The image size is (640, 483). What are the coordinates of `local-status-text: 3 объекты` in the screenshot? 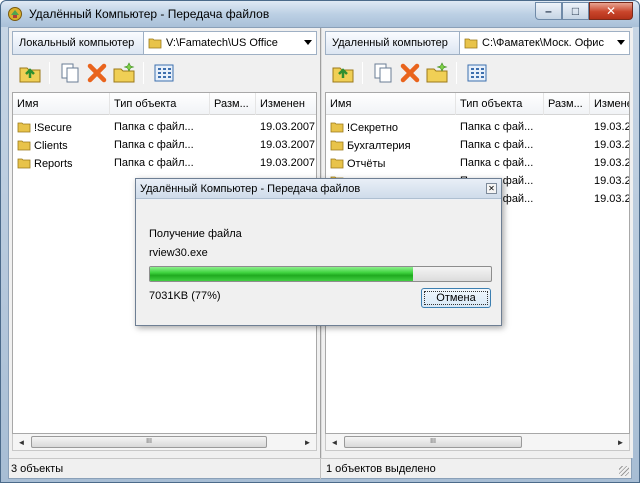 It's located at (37, 469).